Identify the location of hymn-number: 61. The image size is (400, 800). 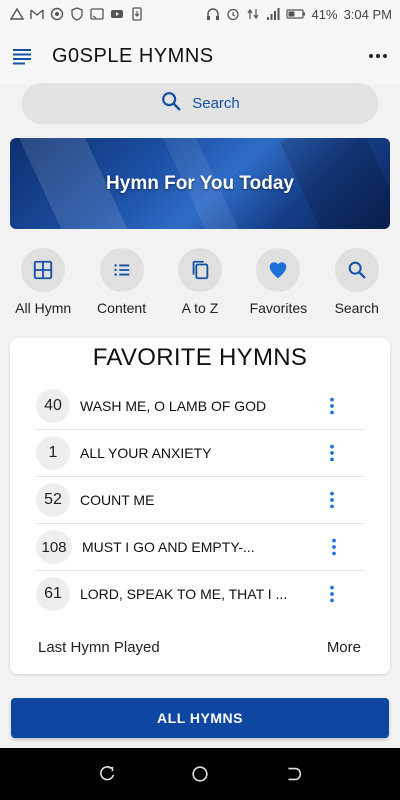
(53, 594).